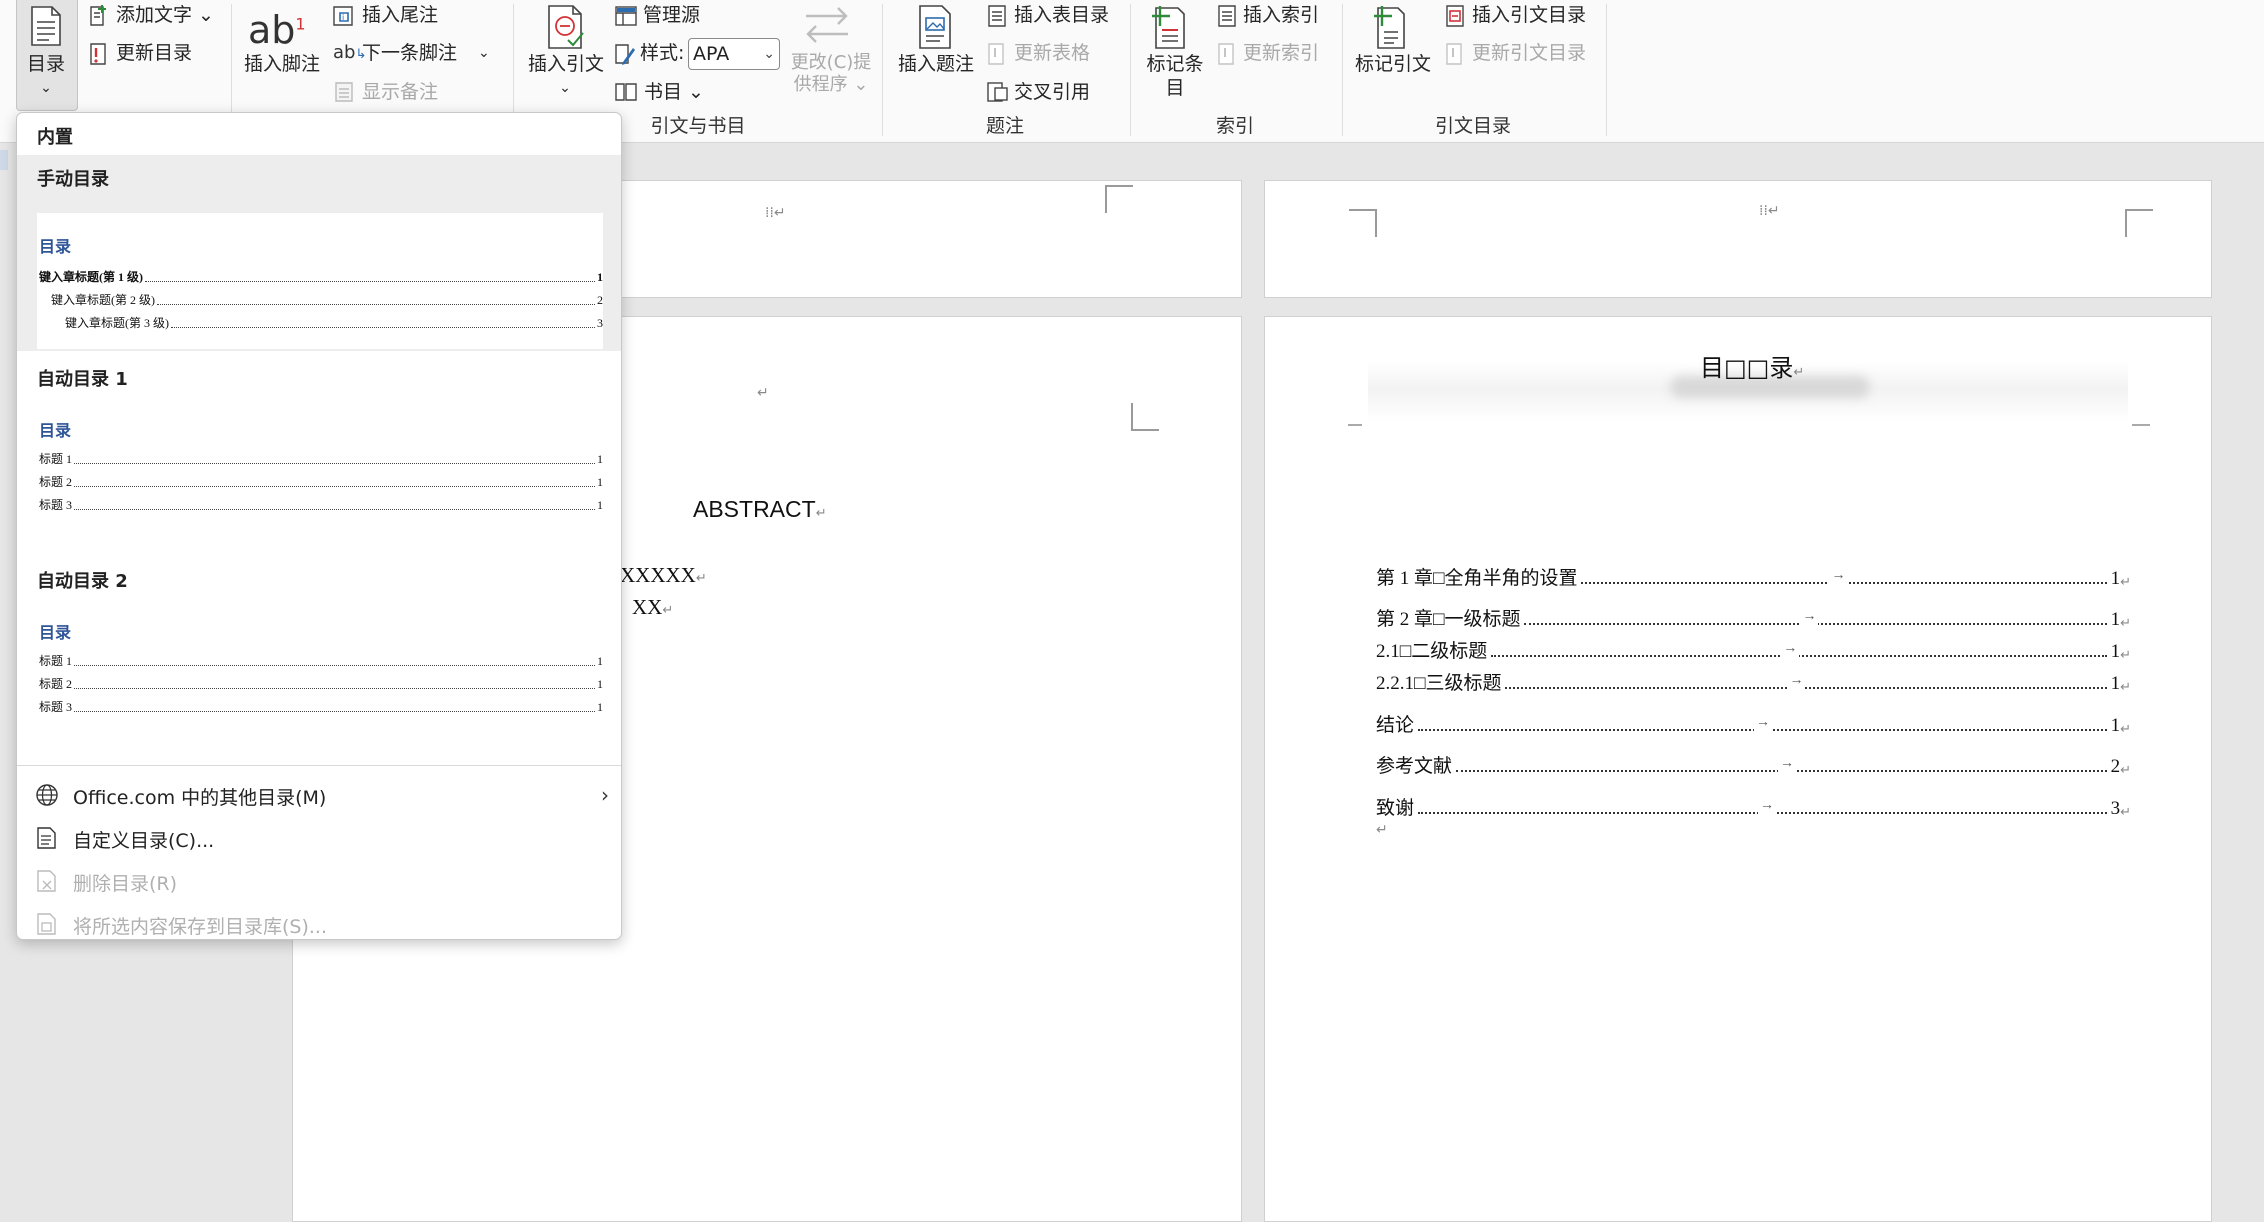  Describe the element at coordinates (321, 482) in the screenshot. I see `preview-line: 标题 21` at that location.